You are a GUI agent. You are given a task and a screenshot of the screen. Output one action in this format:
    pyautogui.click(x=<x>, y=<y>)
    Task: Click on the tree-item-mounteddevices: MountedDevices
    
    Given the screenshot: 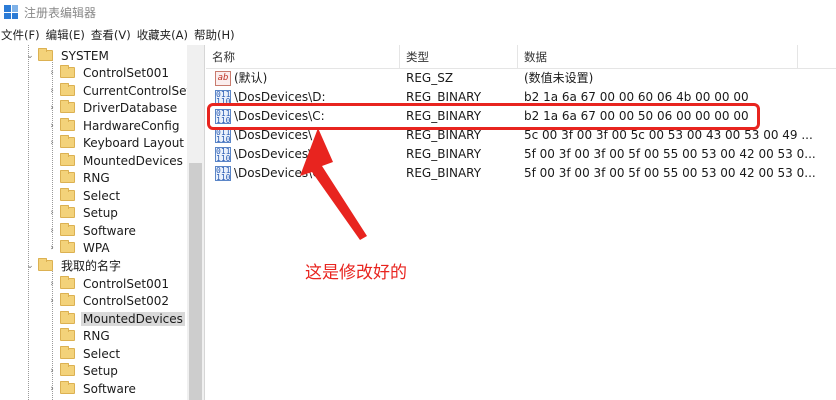 What is the action you would take?
    pyautogui.click(x=116, y=160)
    